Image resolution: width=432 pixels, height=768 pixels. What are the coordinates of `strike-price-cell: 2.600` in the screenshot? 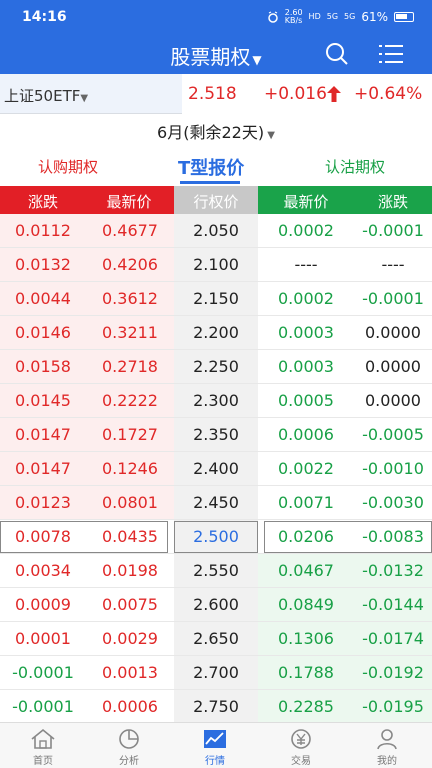 It's located at (216, 605).